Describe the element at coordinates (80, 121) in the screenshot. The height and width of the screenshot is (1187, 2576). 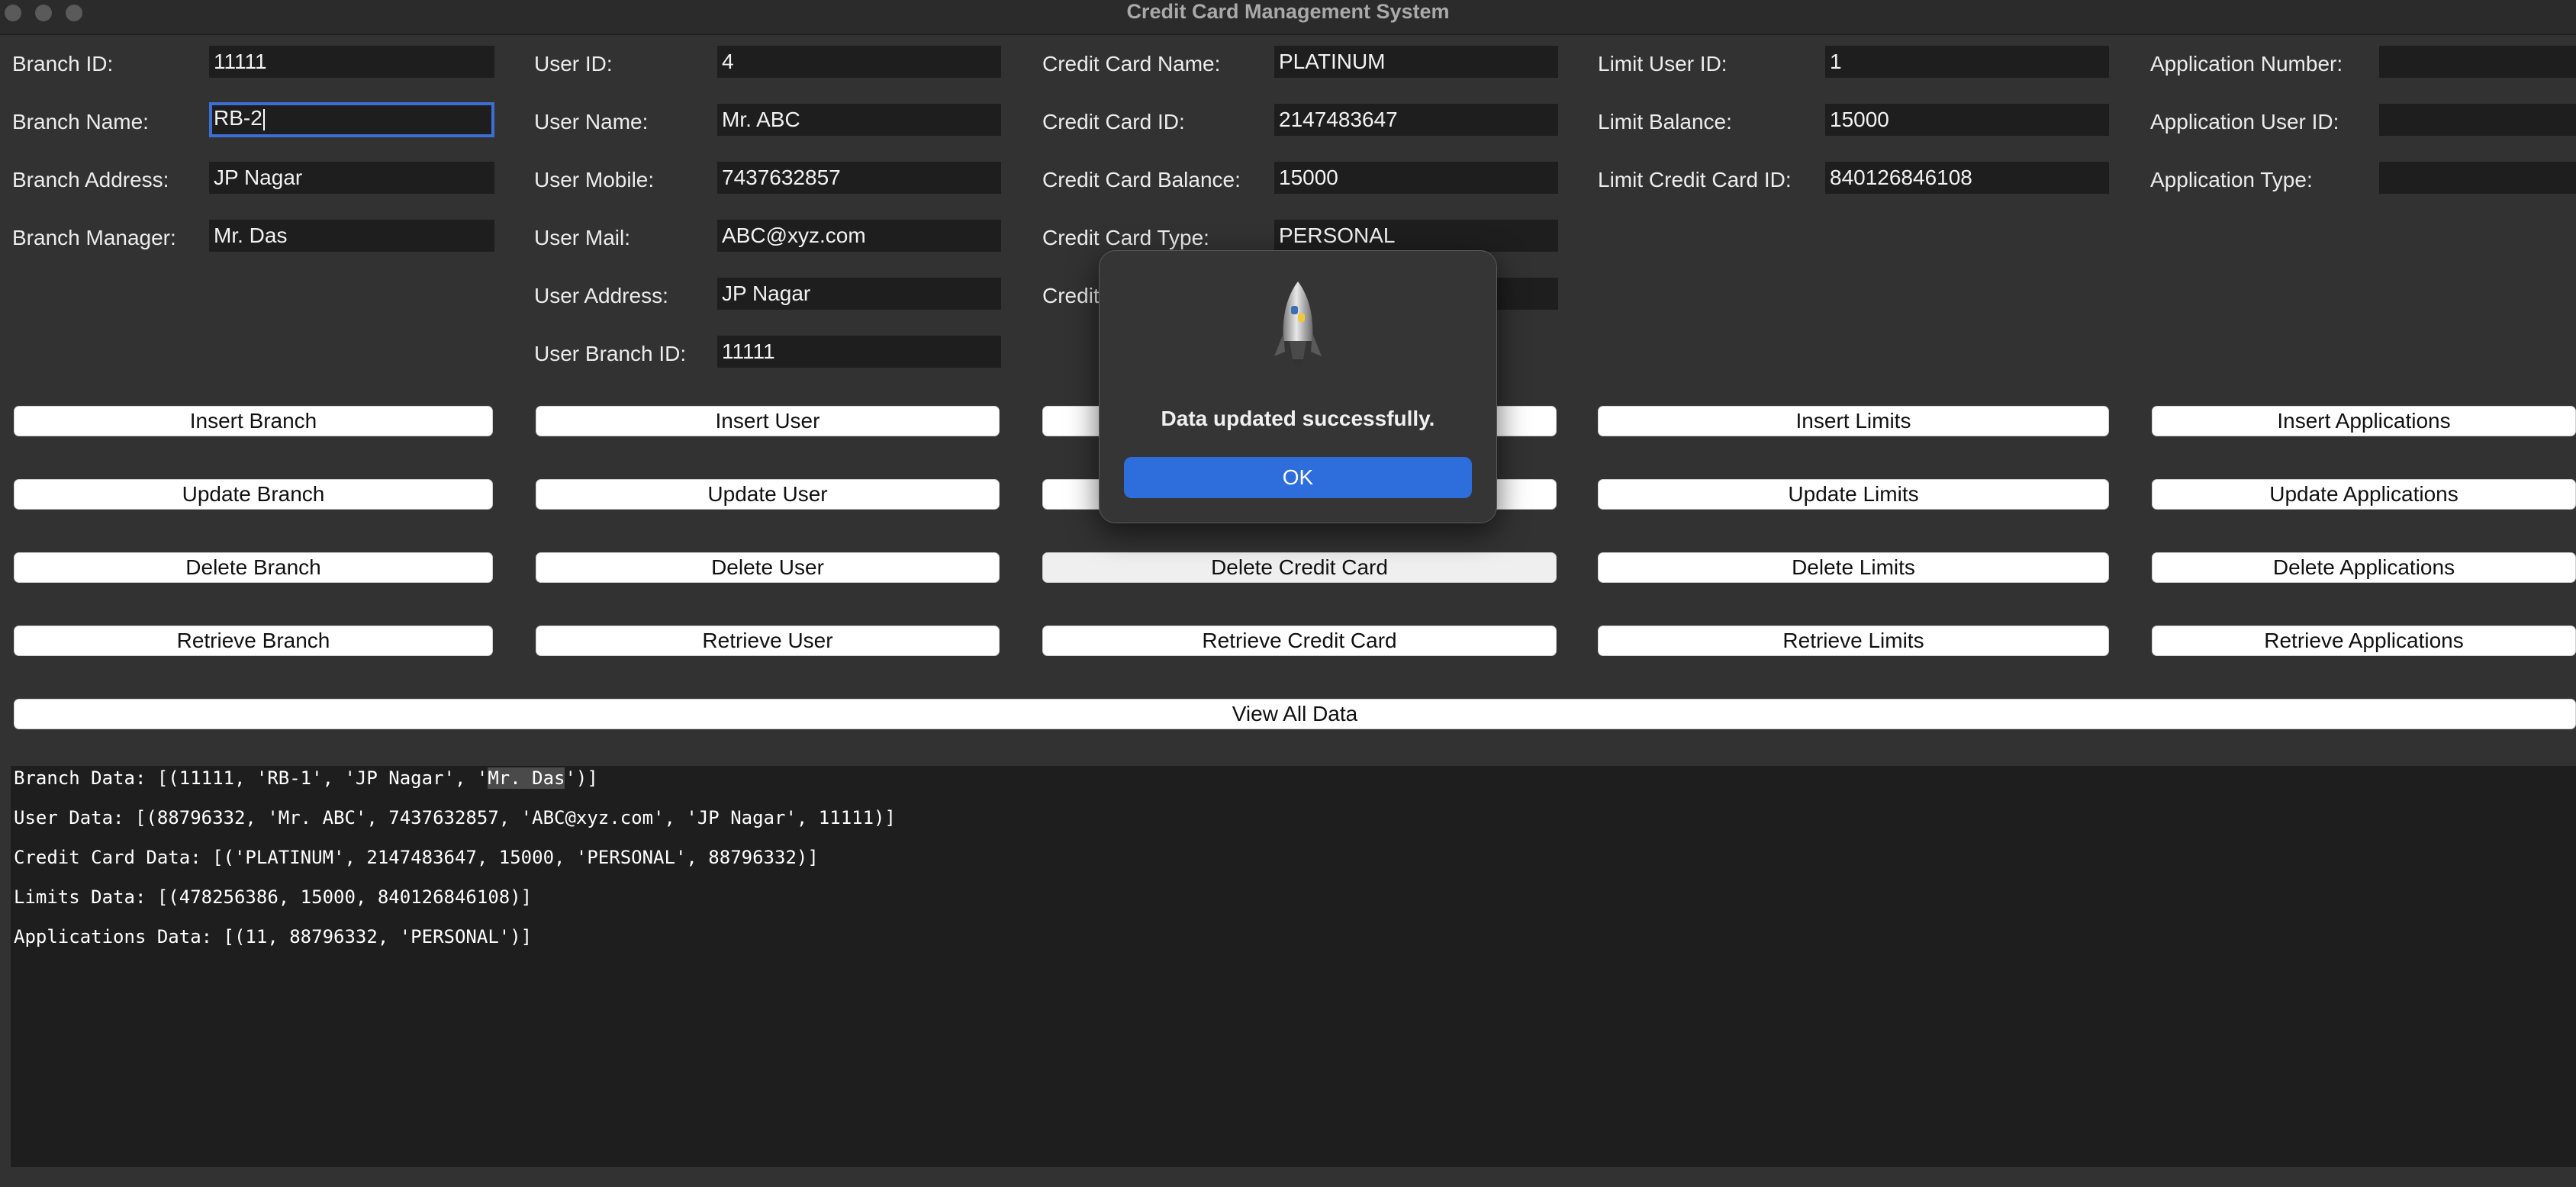
I see `branch-name-label: Branch Name:` at that location.